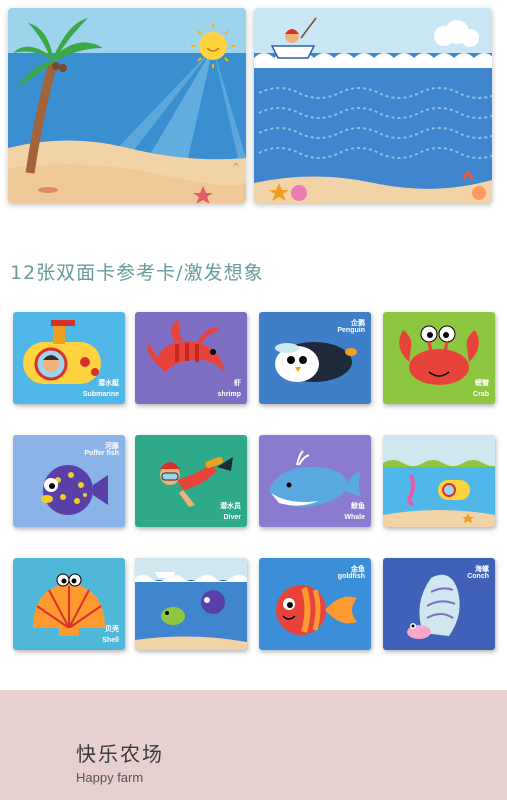 The image size is (507, 800). Describe the element at coordinates (351, 576) in the screenshot. I see `card-label-en: goldfish` at that location.